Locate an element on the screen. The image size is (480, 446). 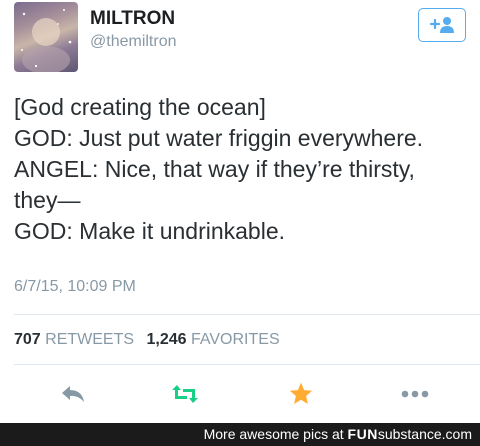
user-handle: @themiltron is located at coordinates (133, 42).